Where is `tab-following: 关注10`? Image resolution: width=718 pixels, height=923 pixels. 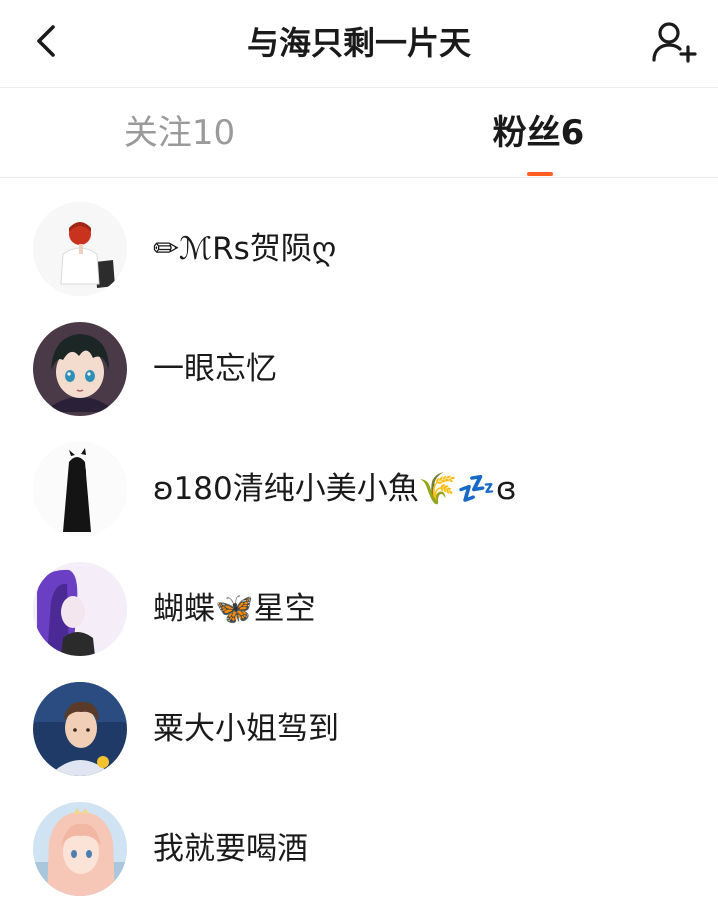
tab-following: 关注10 is located at coordinates (179, 132).